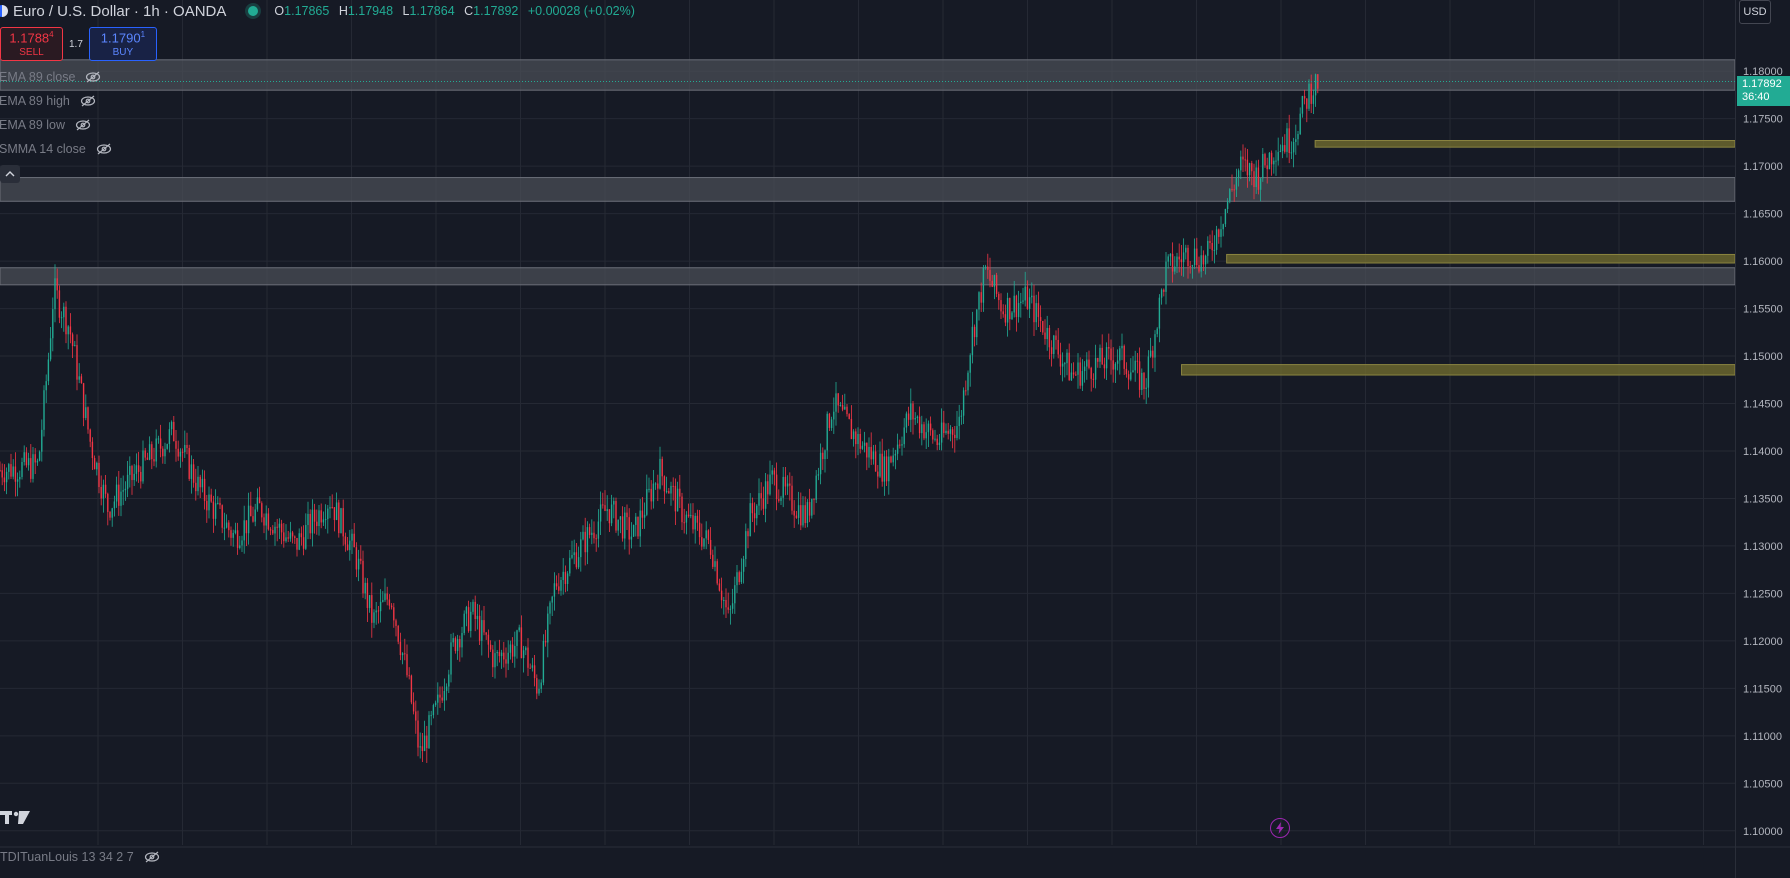  What do you see at coordinates (16, 818) in the screenshot?
I see `tradingview-logo-icon` at bounding box center [16, 818].